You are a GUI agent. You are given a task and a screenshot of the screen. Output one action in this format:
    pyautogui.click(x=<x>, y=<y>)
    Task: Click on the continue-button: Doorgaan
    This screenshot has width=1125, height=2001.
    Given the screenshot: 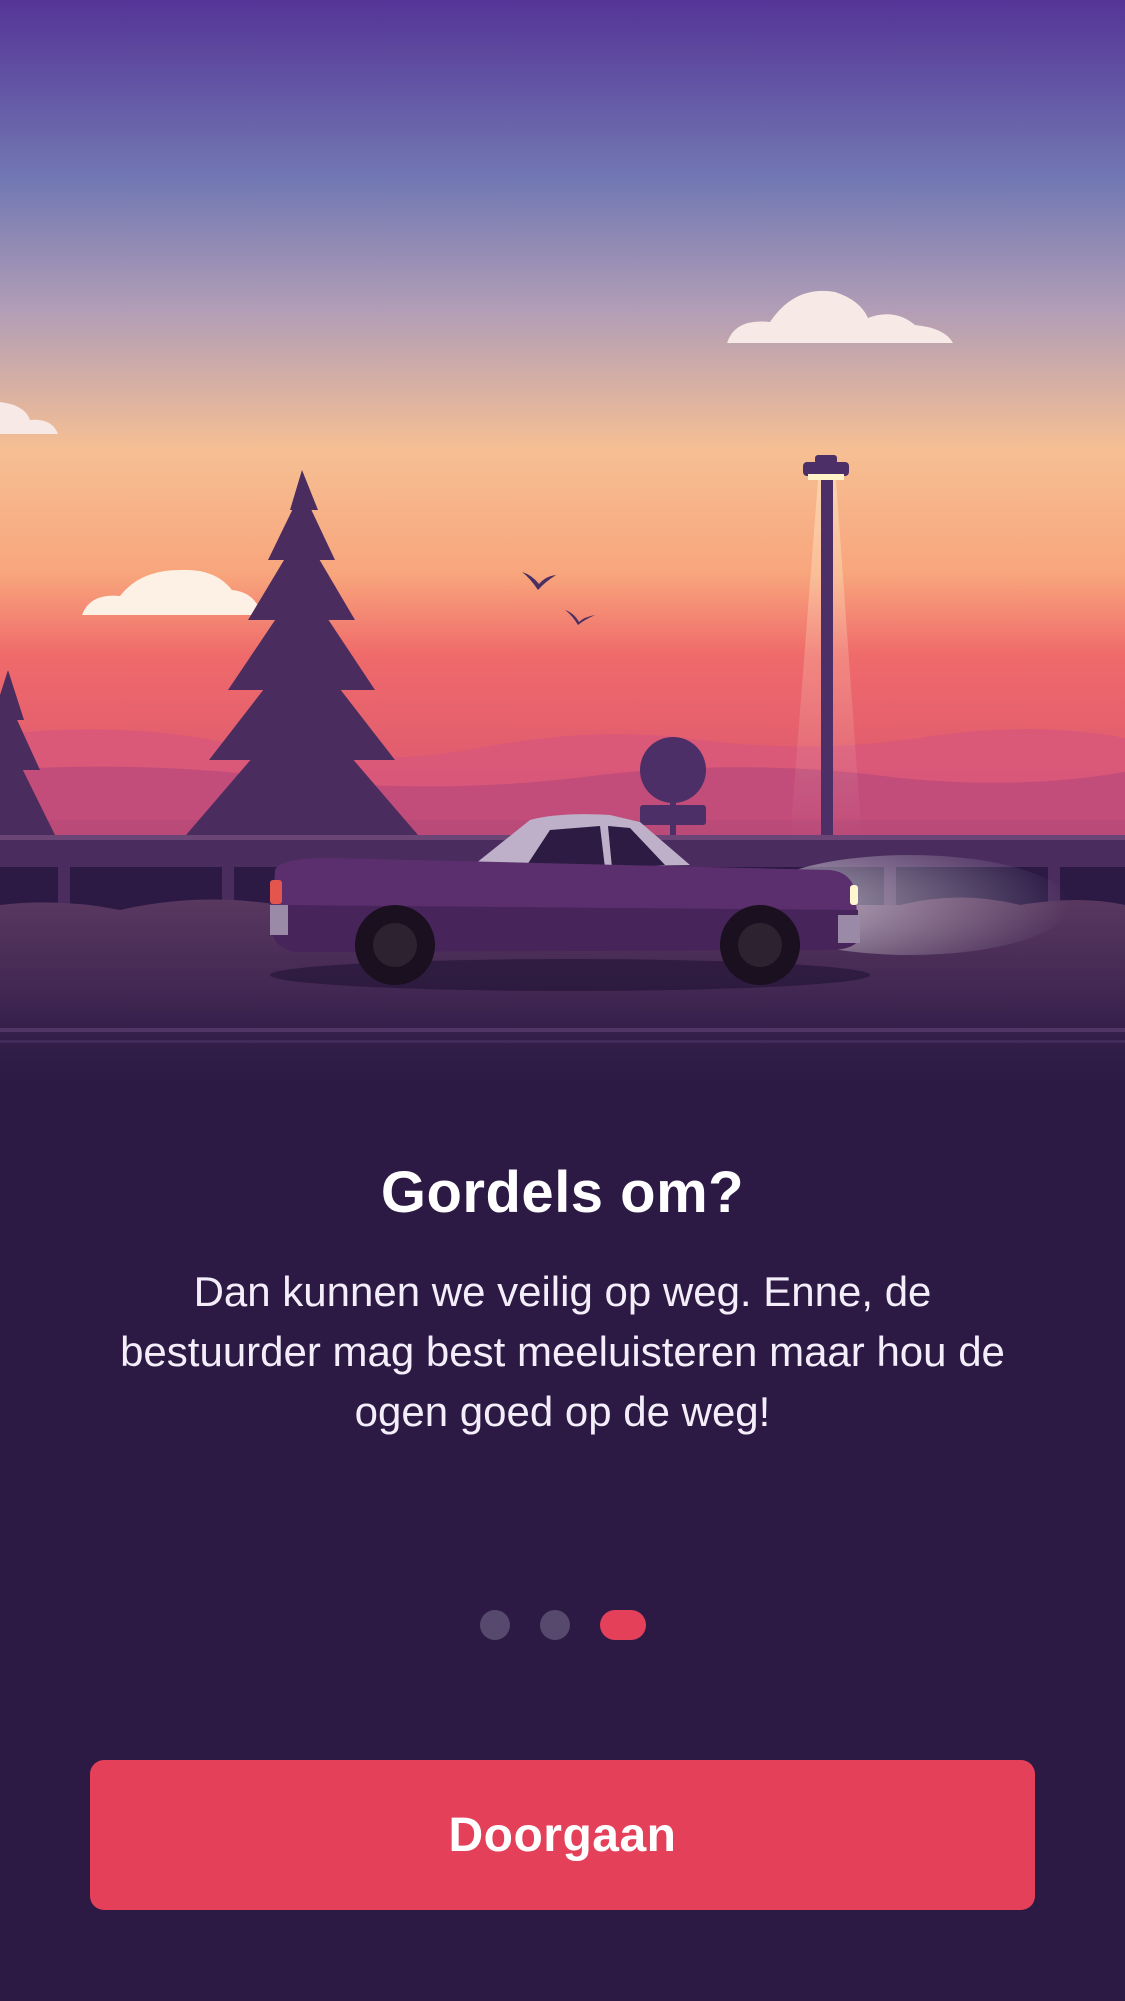 What is the action you would take?
    pyautogui.click(x=562, y=1835)
    